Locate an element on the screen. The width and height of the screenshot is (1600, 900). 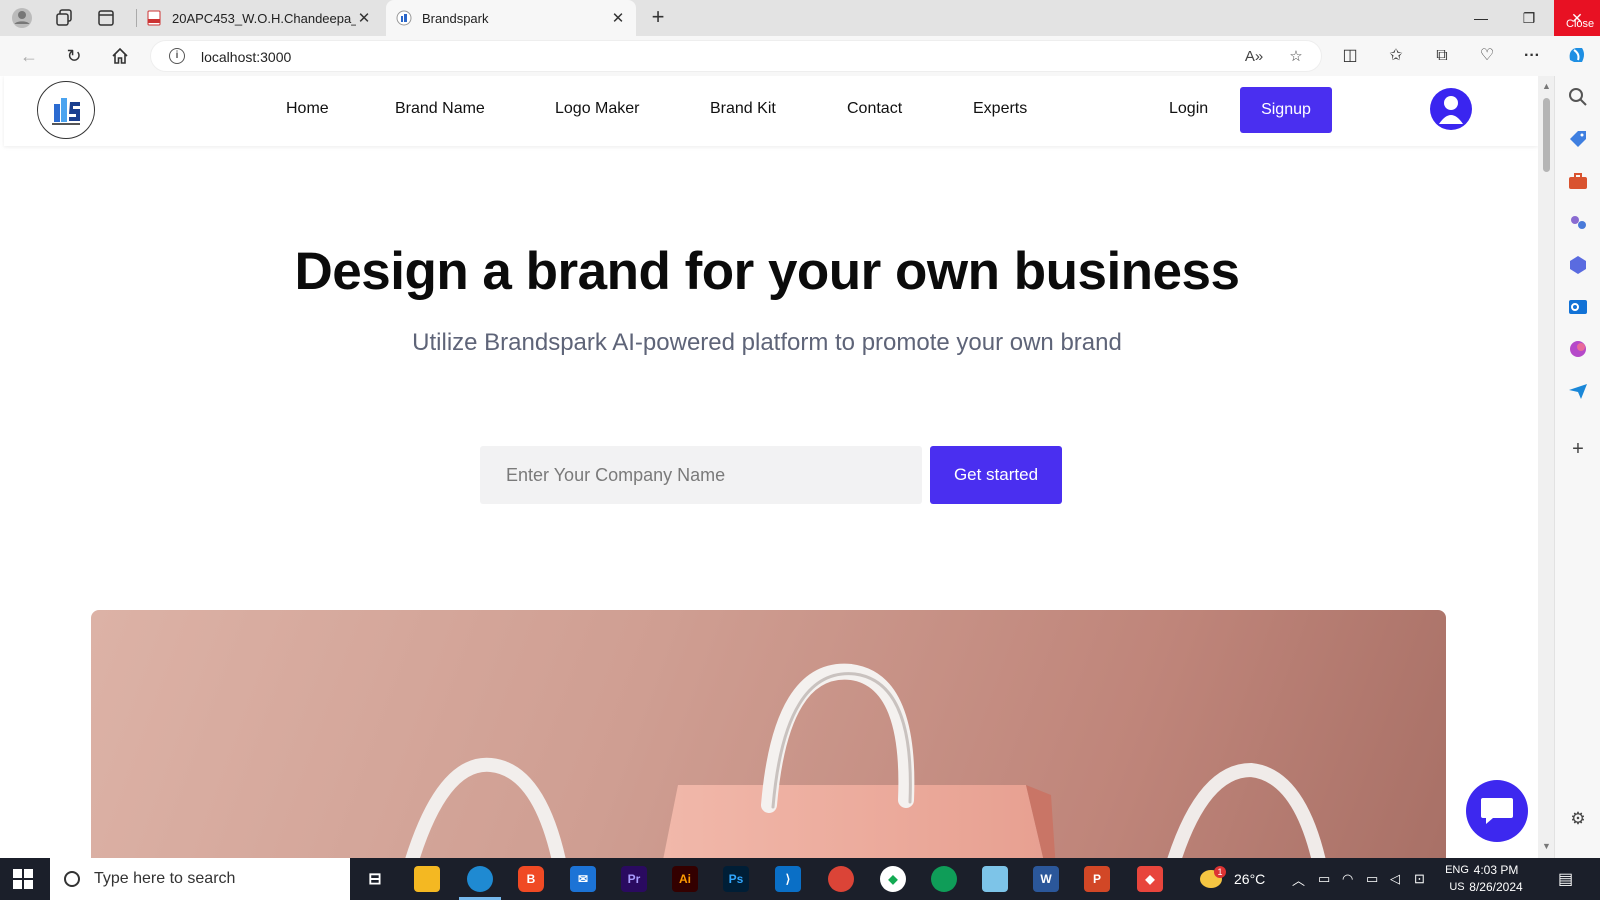
meet-icon: ▭ is located at coordinates (1324, 879).